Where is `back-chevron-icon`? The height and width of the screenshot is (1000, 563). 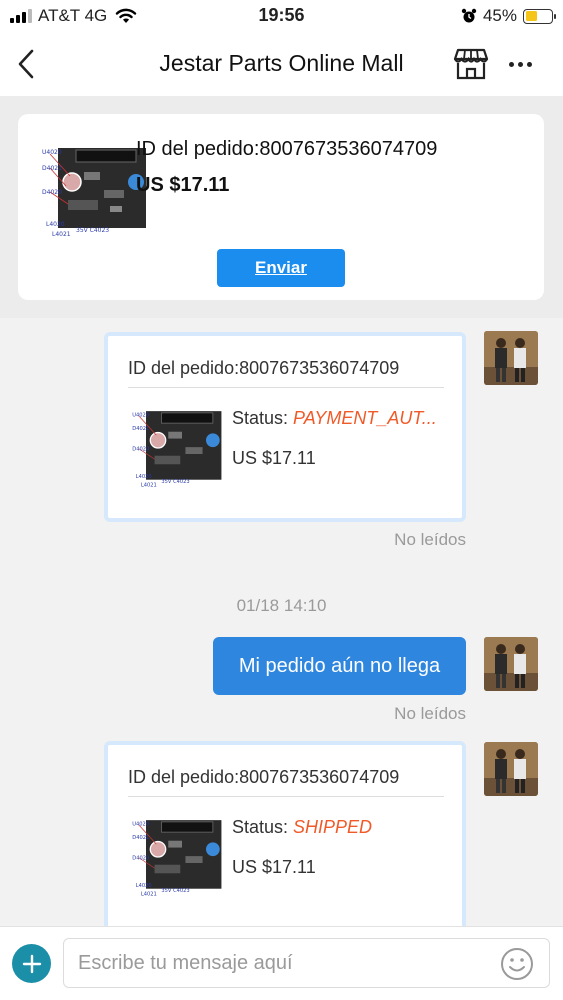
back-chevron-icon is located at coordinates (26, 64).